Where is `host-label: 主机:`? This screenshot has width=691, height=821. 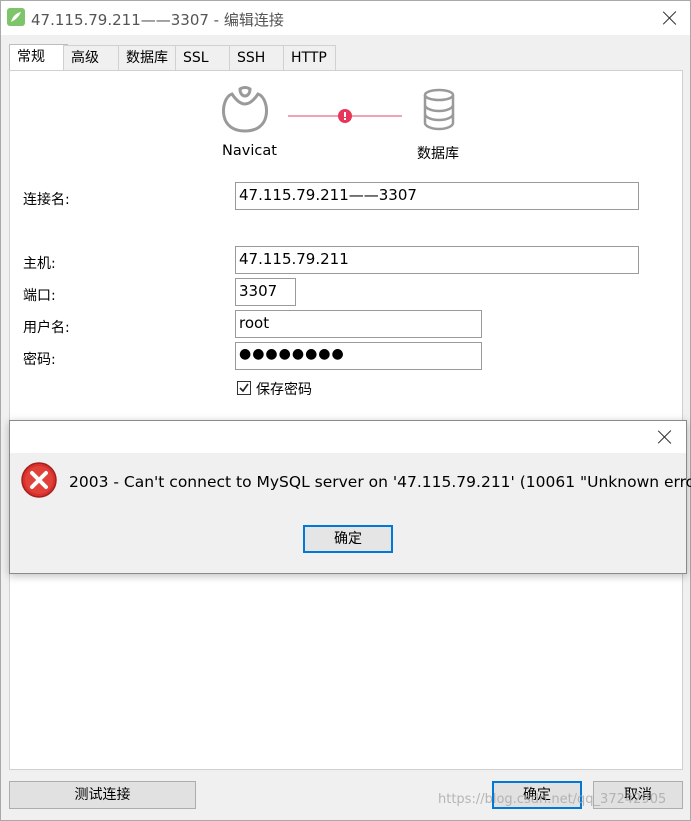
host-label: 主机: is located at coordinates (39, 264).